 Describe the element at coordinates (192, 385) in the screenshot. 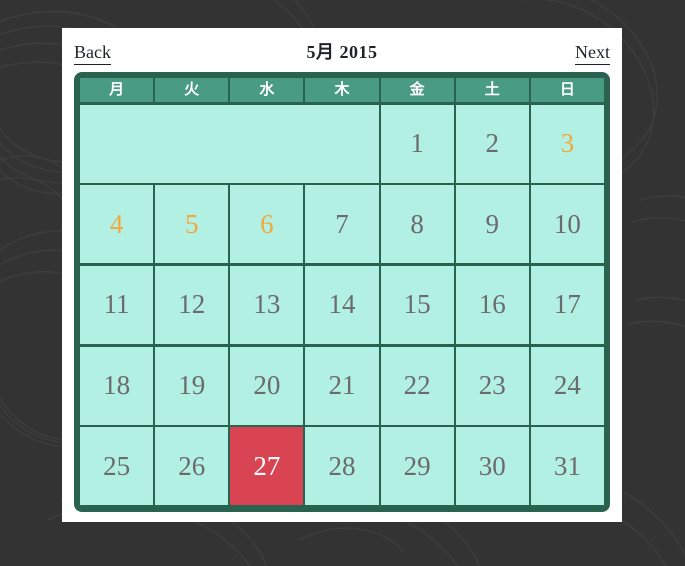

I see `day-cell-19: 19` at that location.